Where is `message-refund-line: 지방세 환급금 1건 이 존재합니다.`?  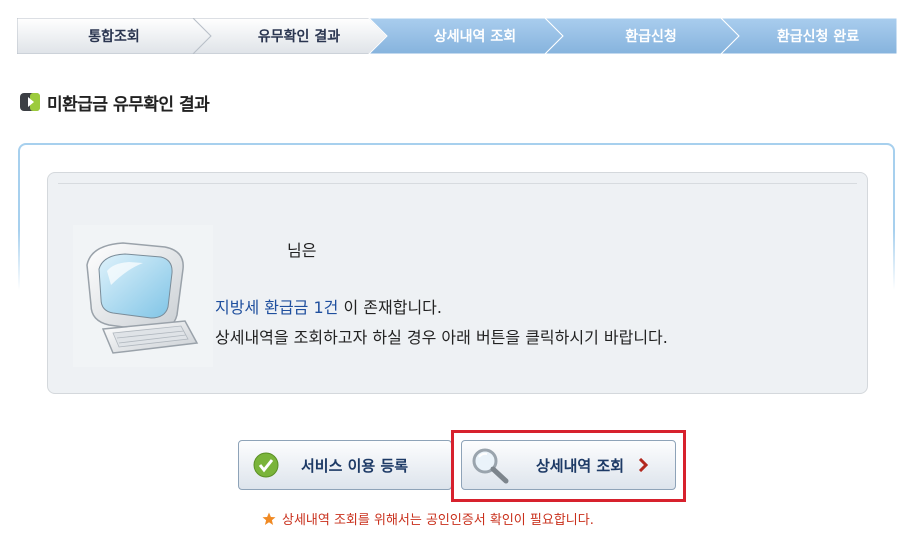
message-refund-line: 지방세 환급금 1건 이 존재합니다. is located at coordinates (328, 306).